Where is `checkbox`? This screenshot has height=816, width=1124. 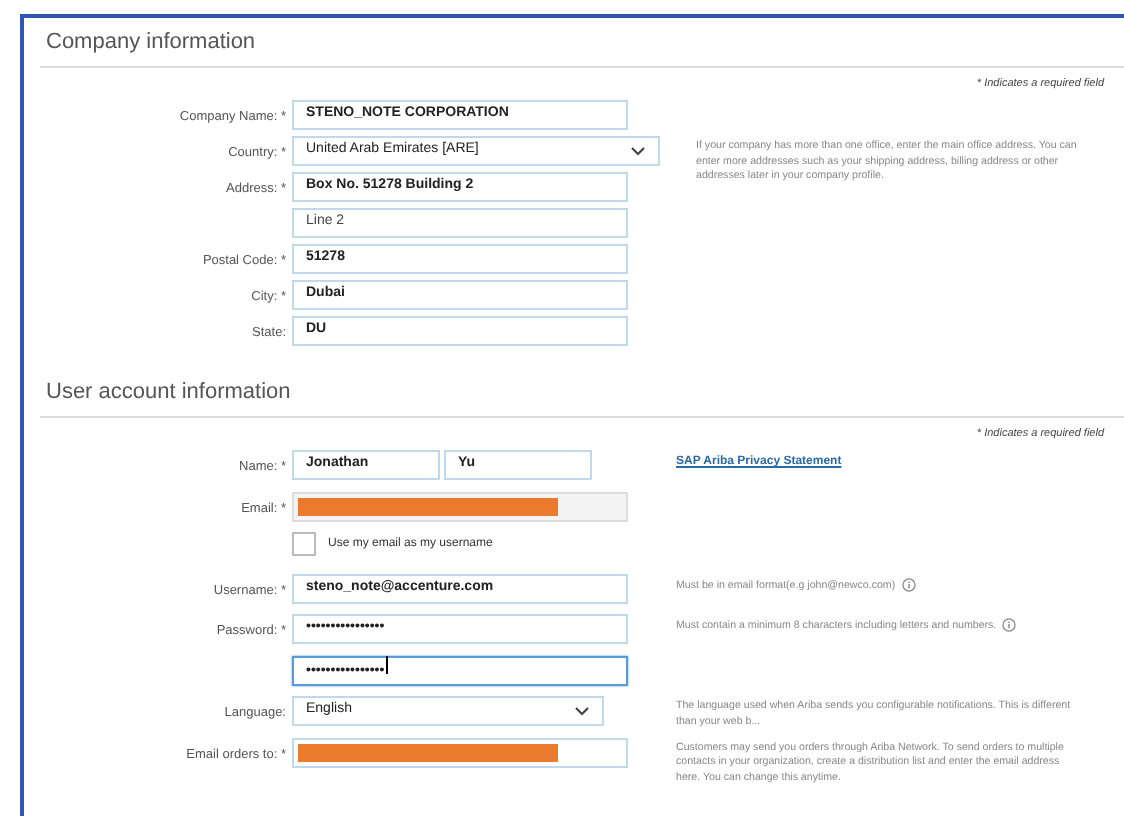
checkbox is located at coordinates (304, 544).